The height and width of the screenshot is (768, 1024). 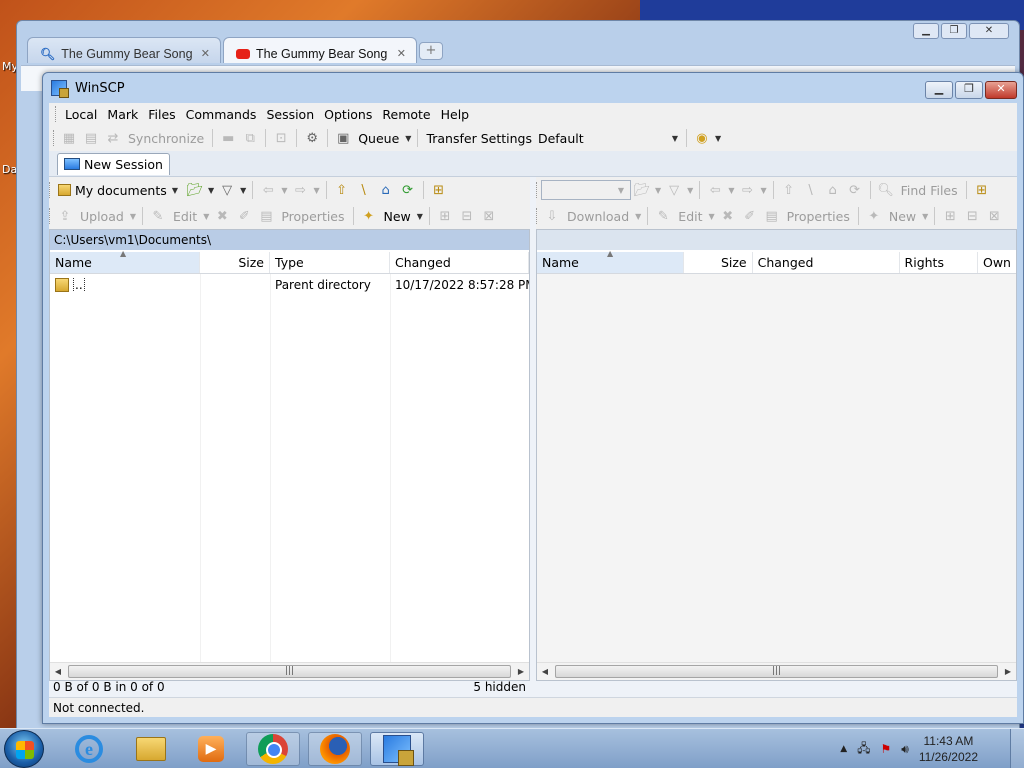 I want to click on transfer-settings-select: Default ▼, so click(x=609, y=138).